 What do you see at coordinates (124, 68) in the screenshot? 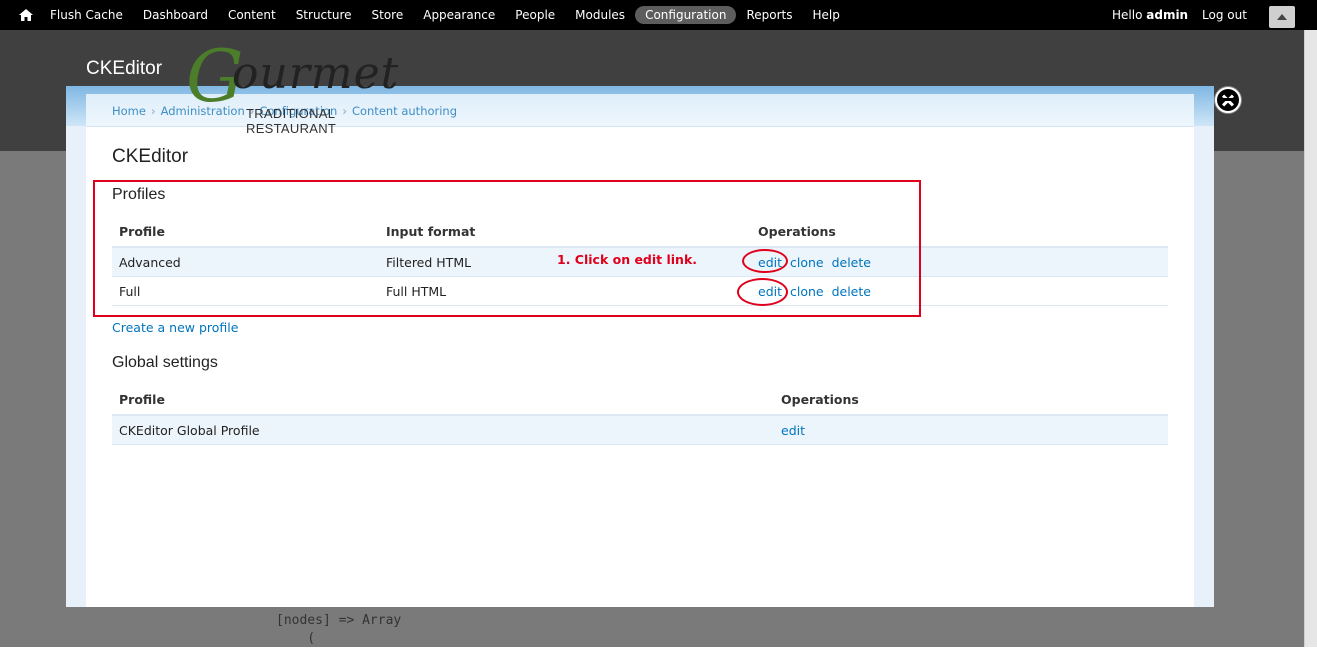
I see `background-site-title: CKEditor` at bounding box center [124, 68].